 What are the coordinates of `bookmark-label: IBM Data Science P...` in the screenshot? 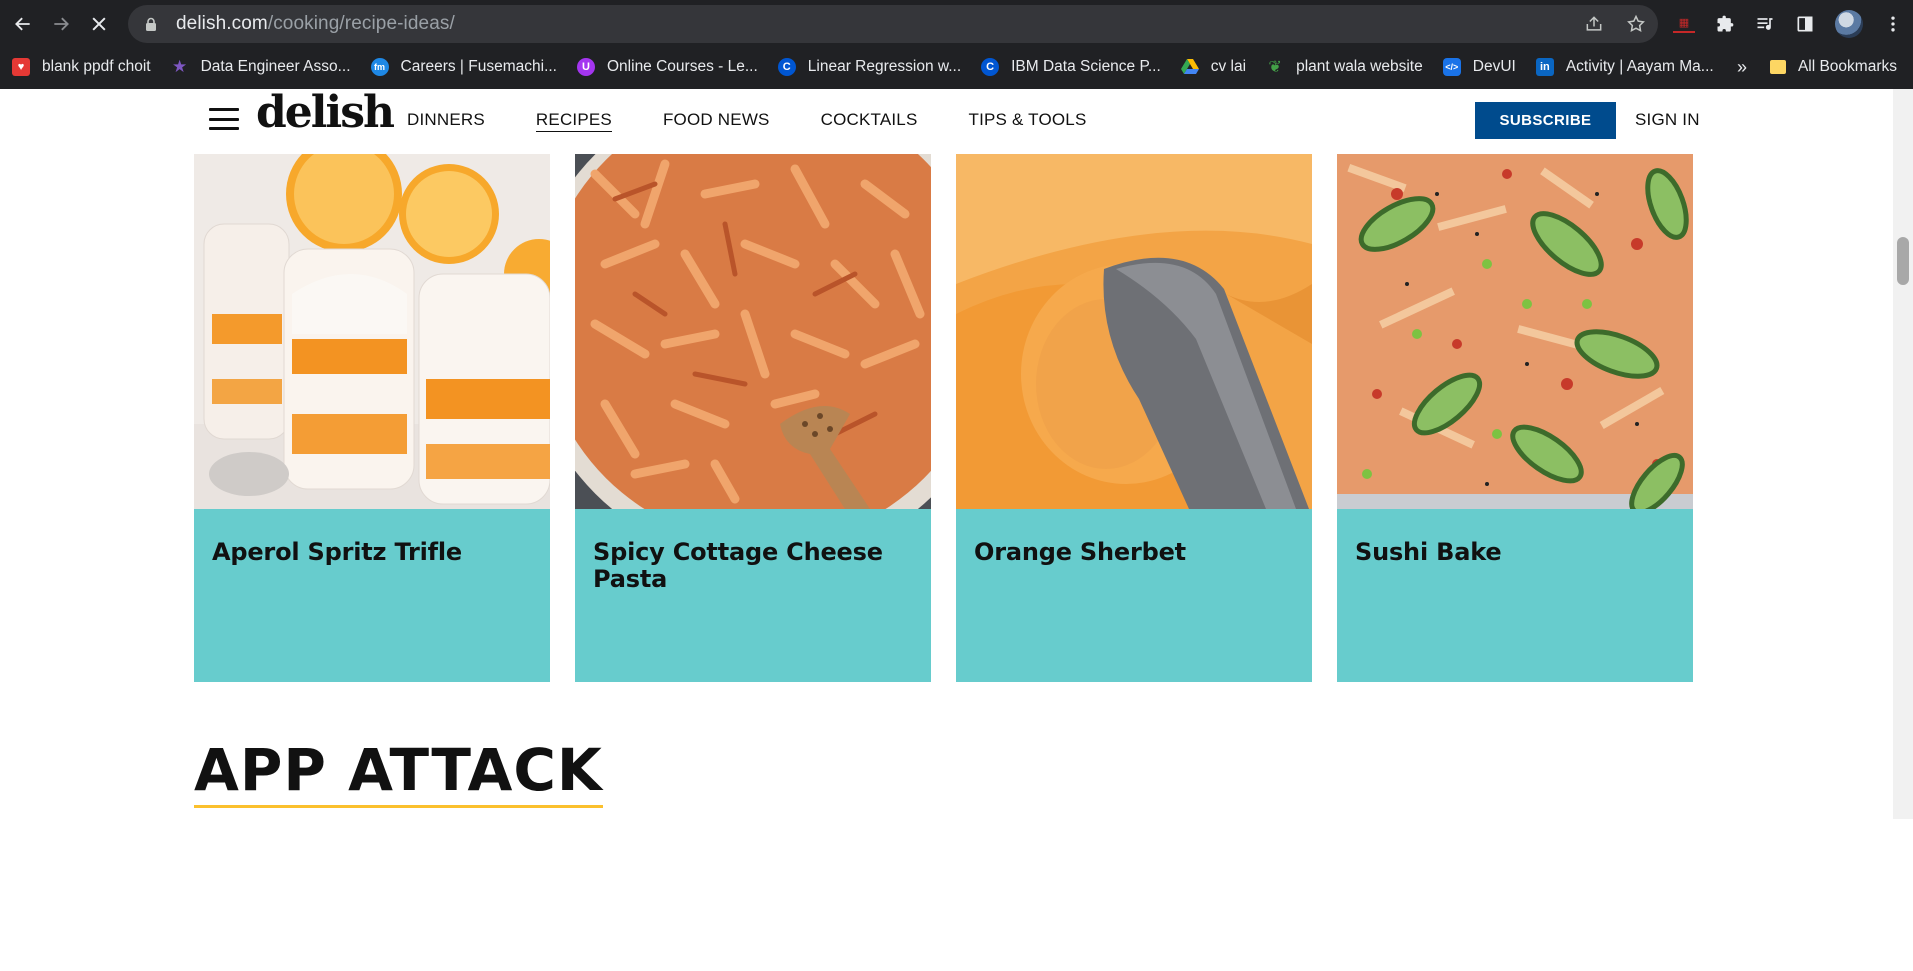 It's located at (1086, 66).